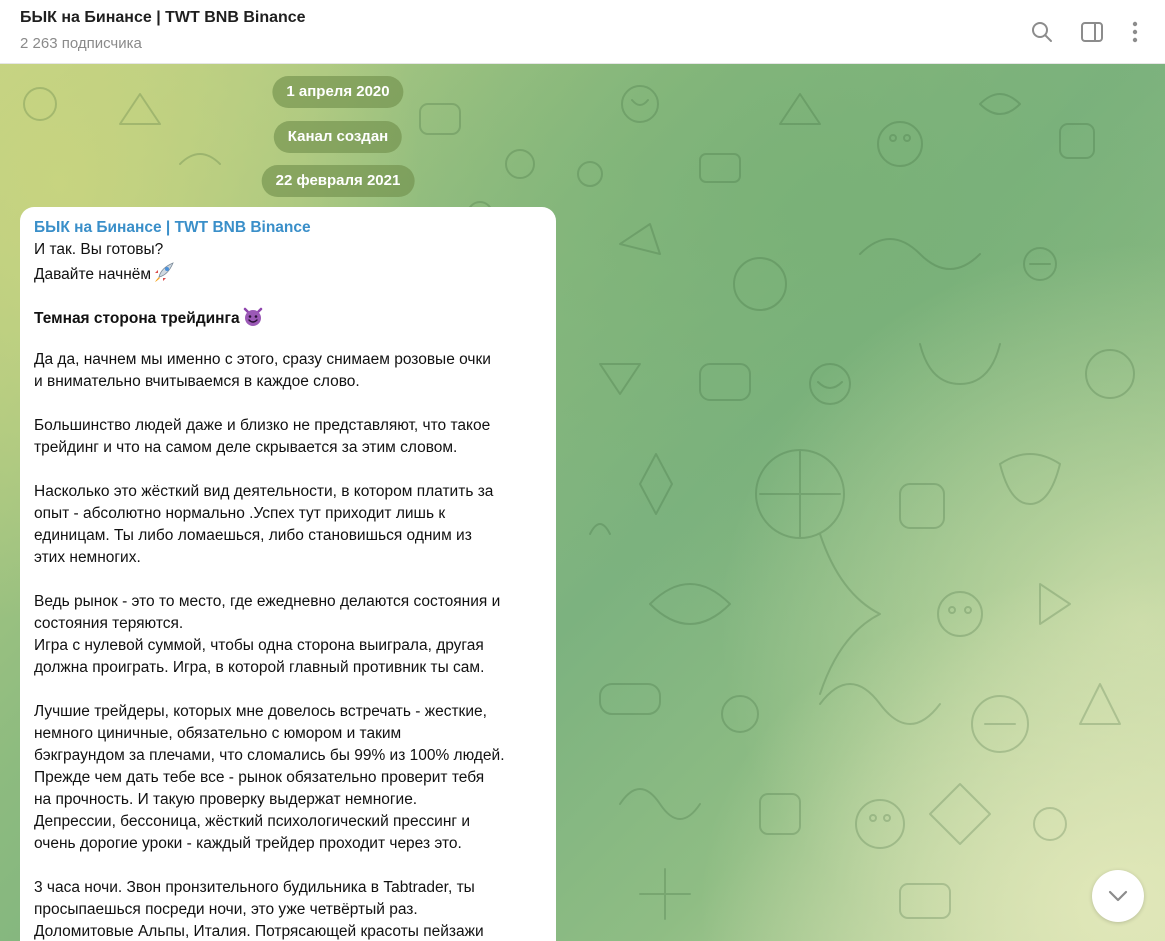  I want to click on search-icon, so click(1042, 32).